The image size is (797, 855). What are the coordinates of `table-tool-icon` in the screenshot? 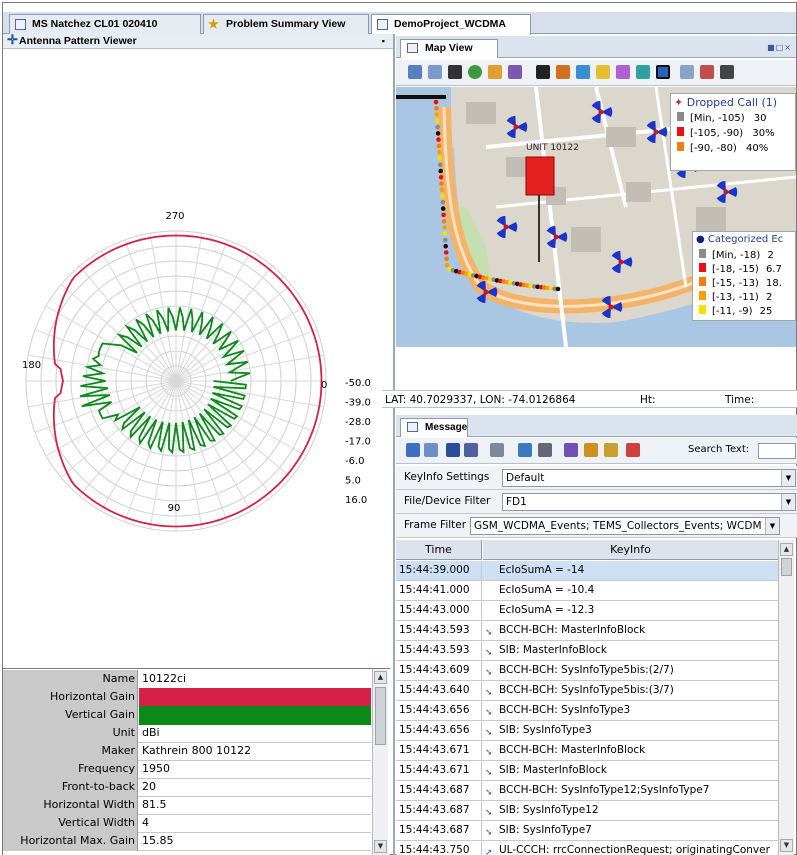 It's located at (435, 72).